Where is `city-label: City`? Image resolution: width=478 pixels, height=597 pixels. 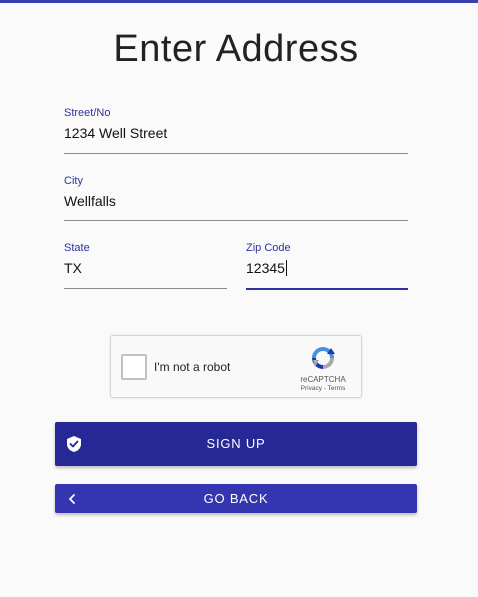 city-label: City is located at coordinates (73, 181).